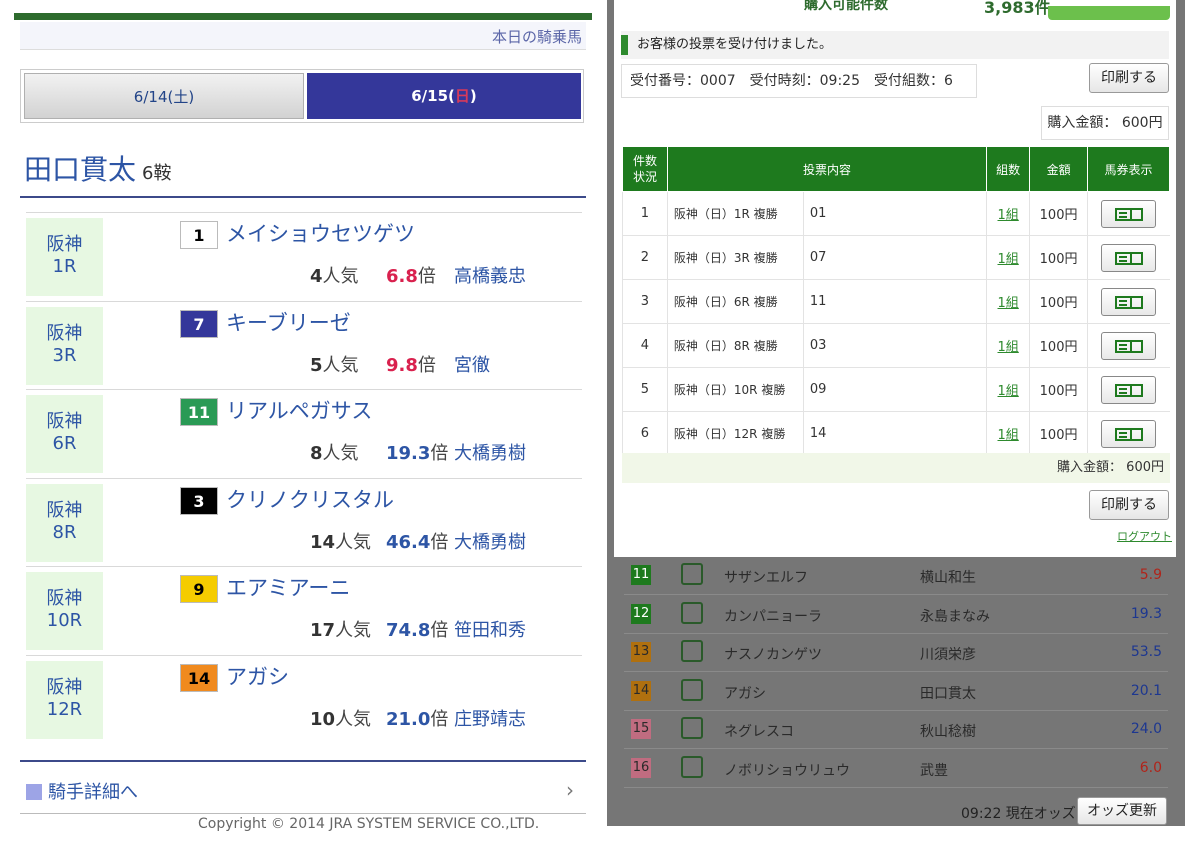  I want to click on horse-number: 13, so click(641, 652).